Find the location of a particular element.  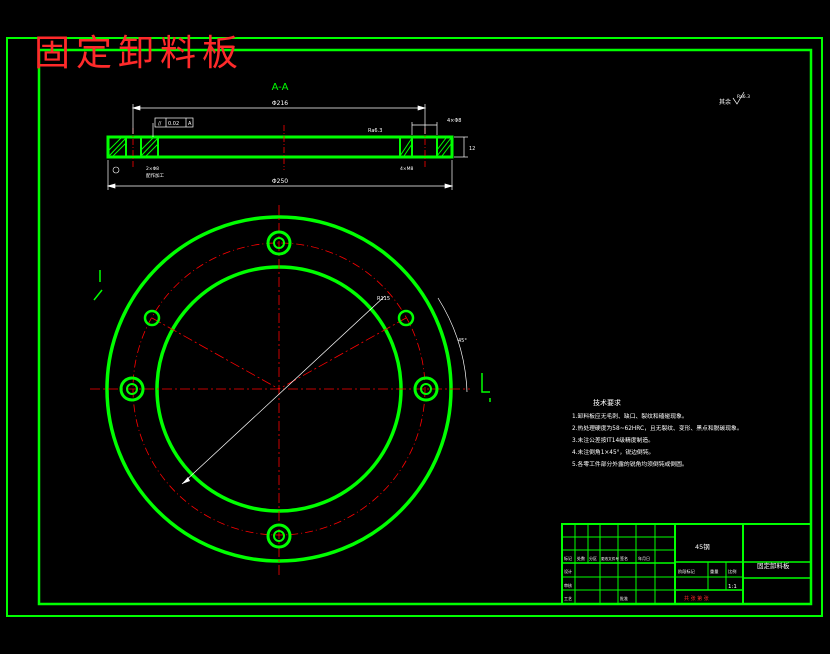

designer-row: 设计 is located at coordinates (568, 571).